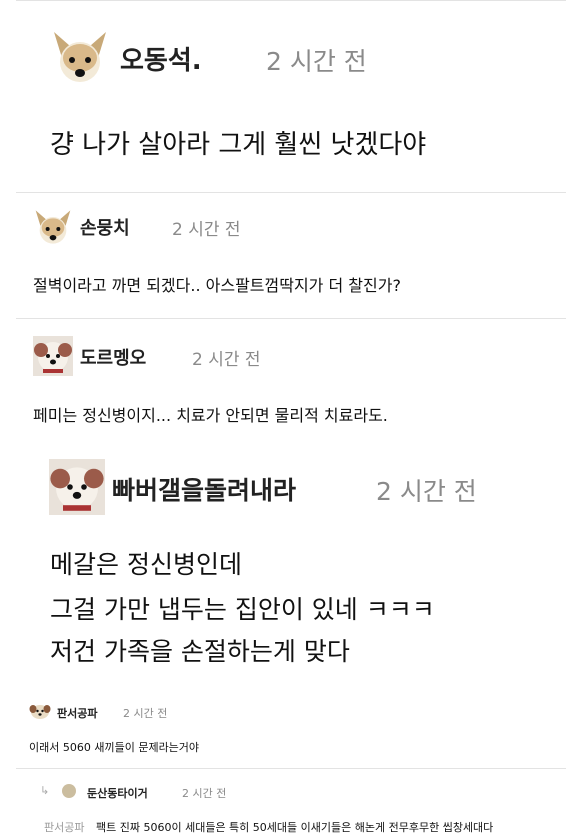 This screenshot has width=577, height=837. Describe the element at coordinates (40, 712) in the screenshot. I see `small-dog-icon` at that location.